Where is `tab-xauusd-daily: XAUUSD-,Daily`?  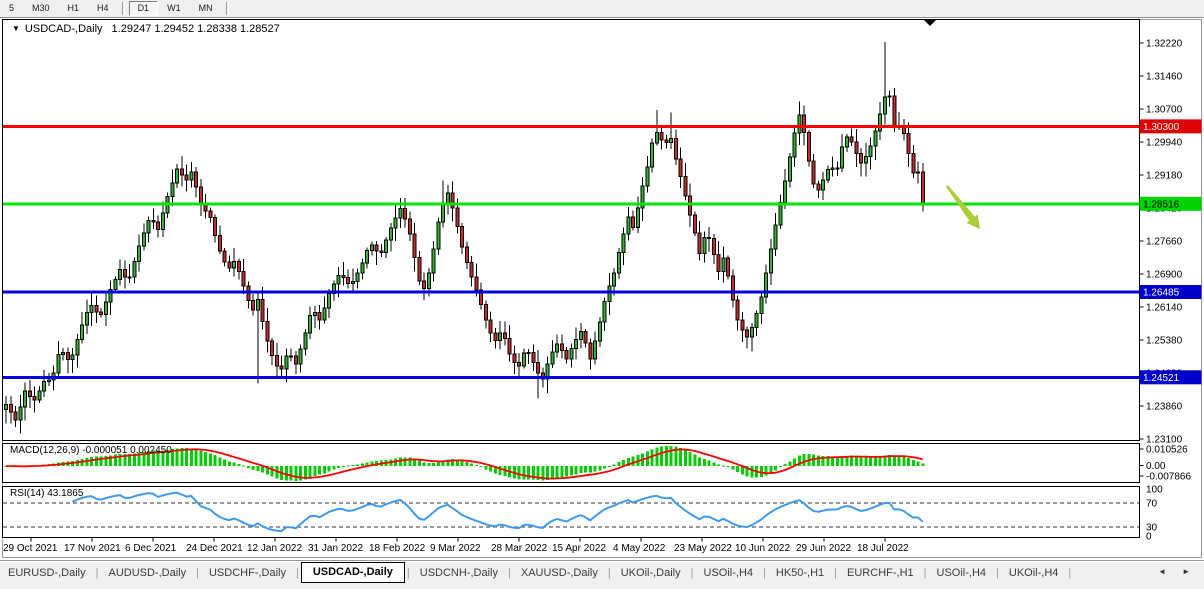
tab-xauusd-daily: XAUUSD-,Daily is located at coordinates (559, 573).